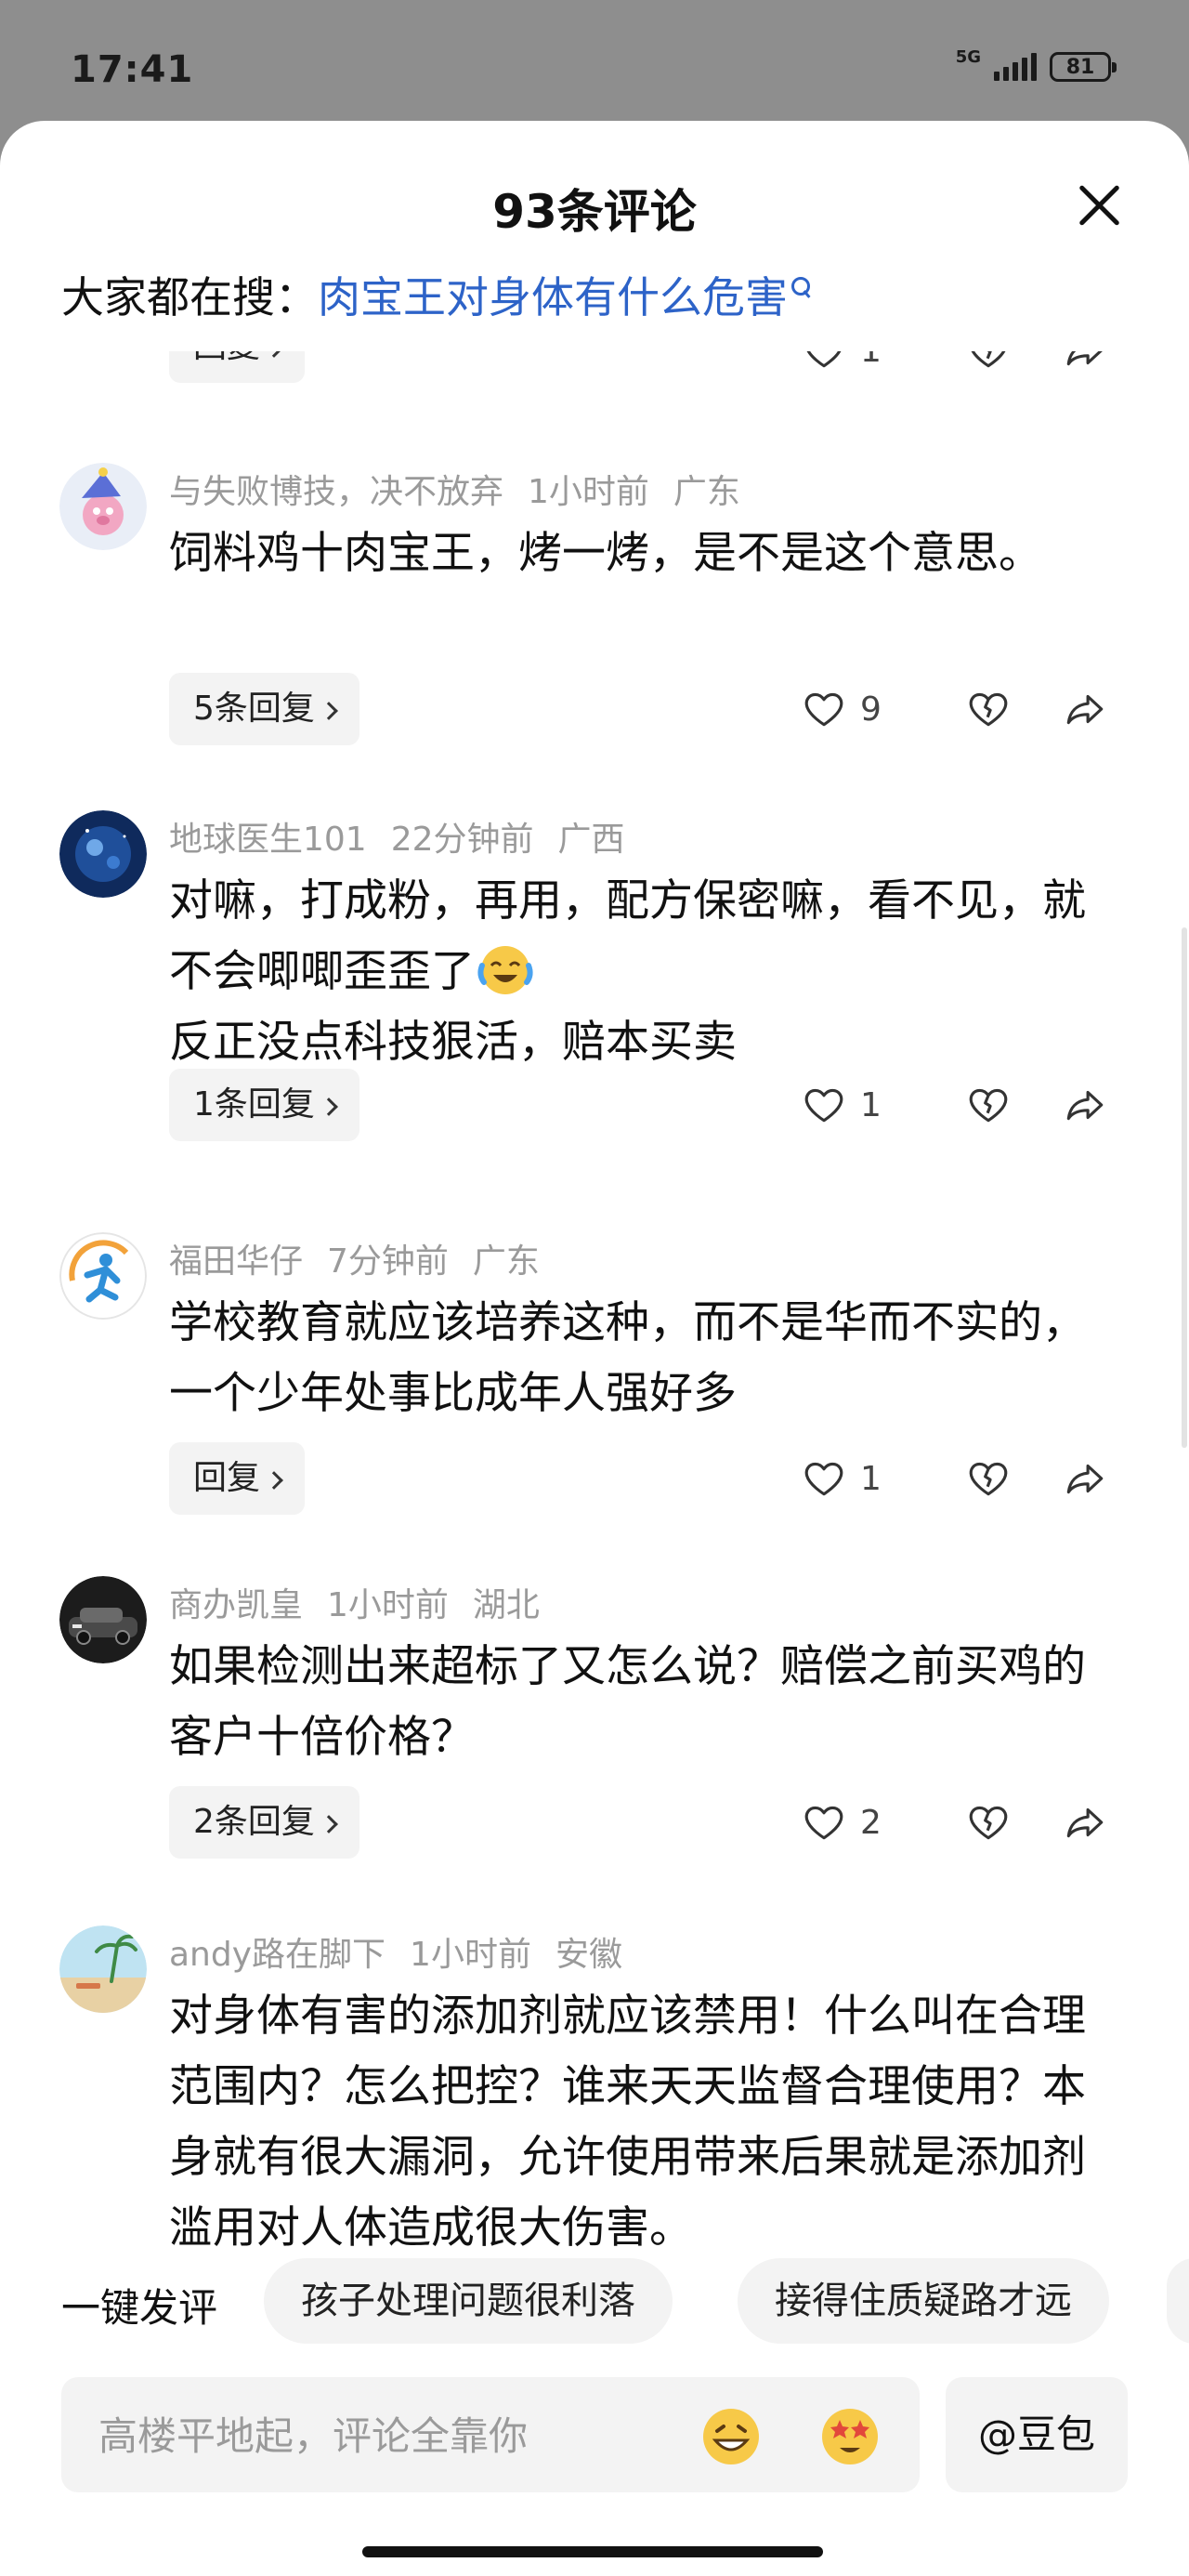 This screenshot has height=2576, width=1189. Describe the element at coordinates (732, 2435) in the screenshot. I see `grin-emoji-icon` at that location.